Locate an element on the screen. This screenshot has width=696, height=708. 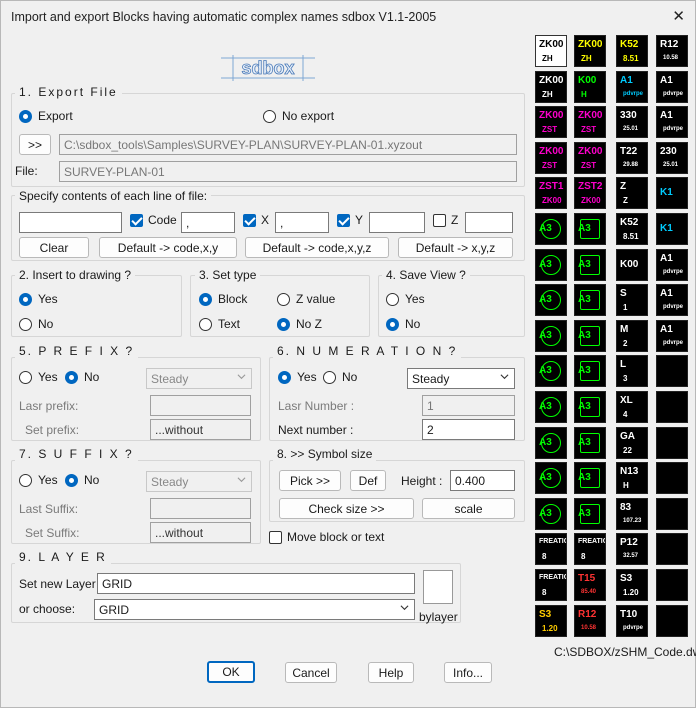
block-preview-cell: L3 is located at coordinates (632, 371).